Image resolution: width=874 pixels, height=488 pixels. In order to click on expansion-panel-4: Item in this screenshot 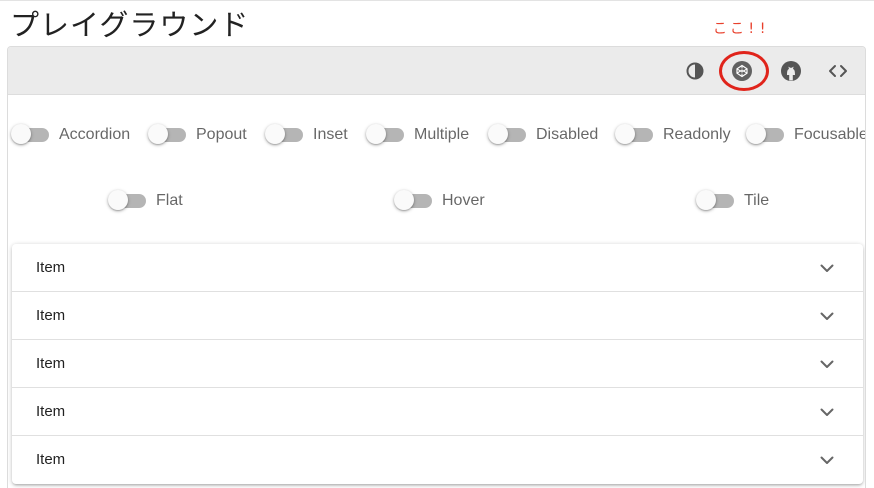, I will do `click(437, 412)`.